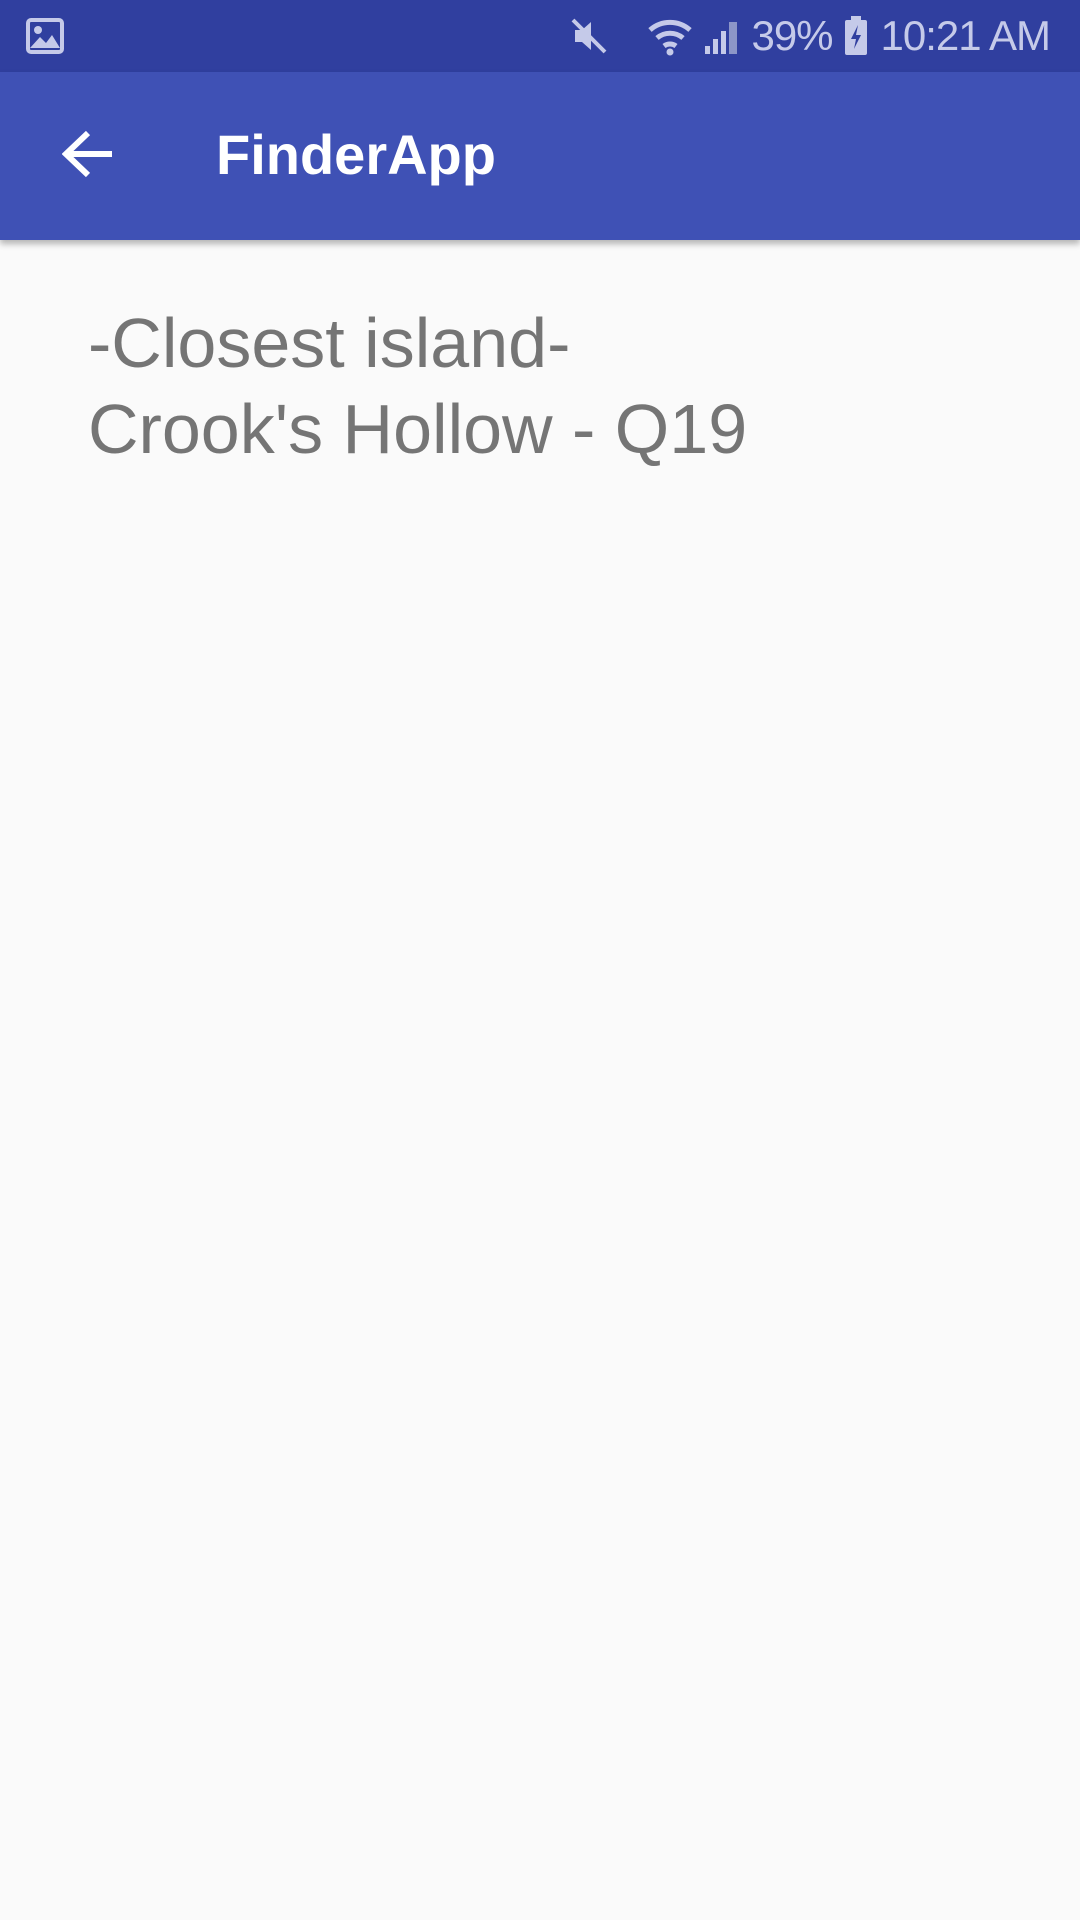  Describe the element at coordinates (558, 386) in the screenshot. I see `result-text-block: -Closest island- Crook's Hollow - Q19` at that location.